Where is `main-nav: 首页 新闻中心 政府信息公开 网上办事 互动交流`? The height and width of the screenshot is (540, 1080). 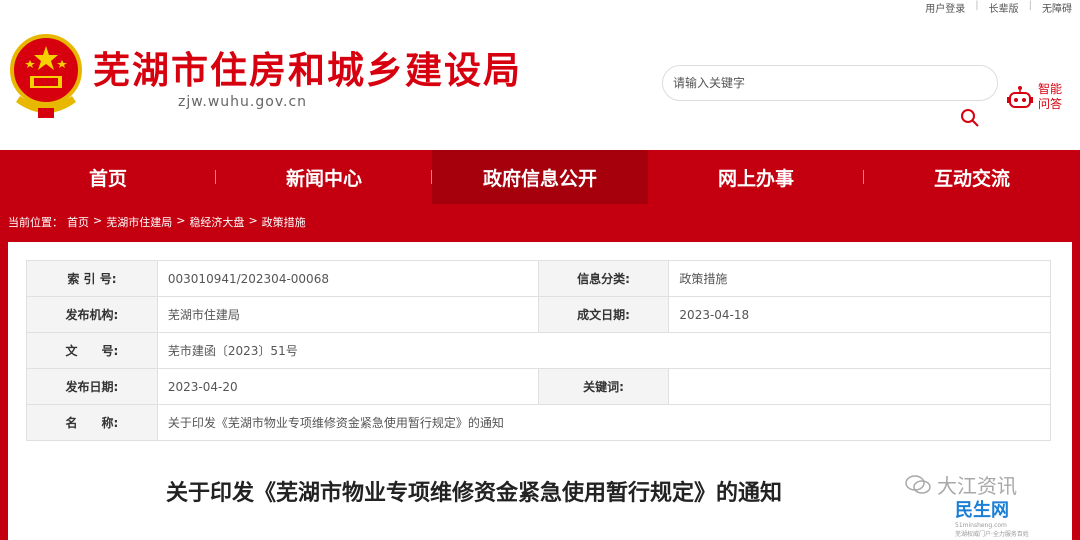 main-nav: 首页 新闻中心 政府信息公开 网上办事 互动交流 is located at coordinates (540, 177).